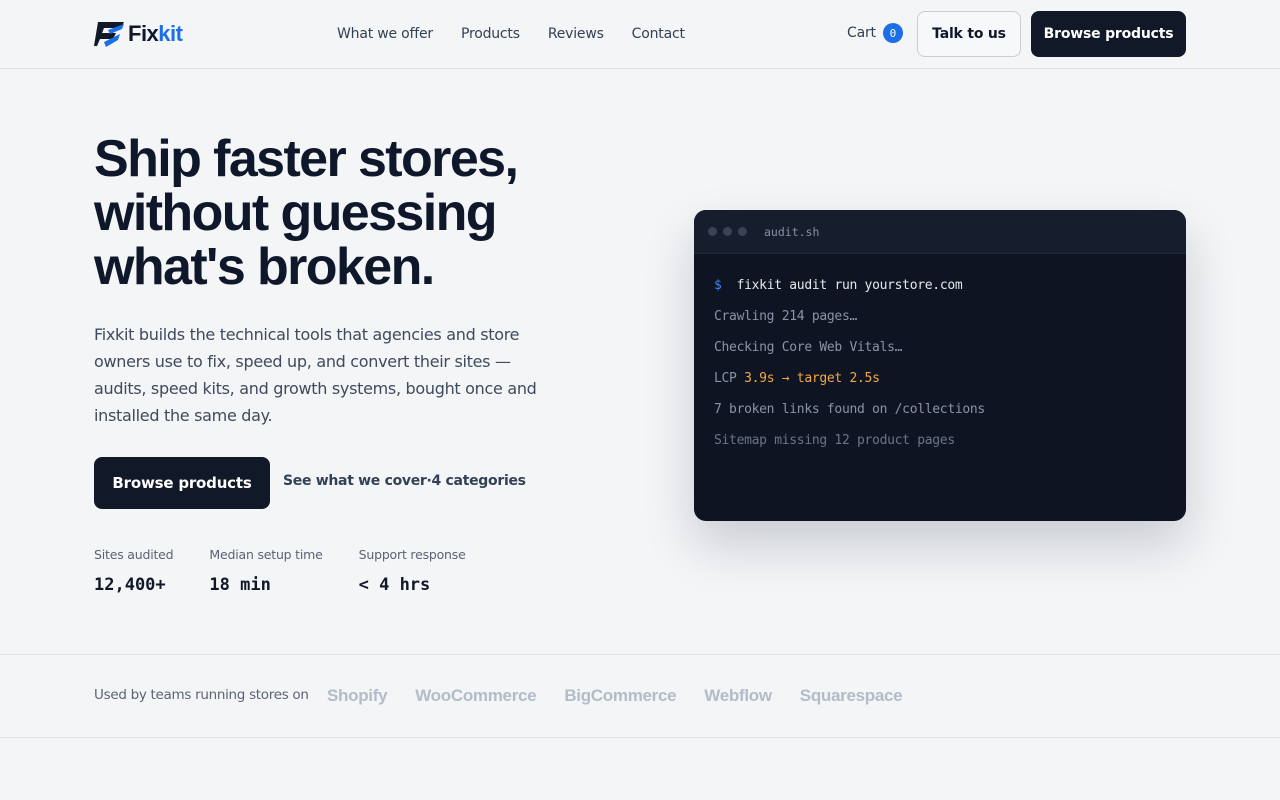 The width and height of the screenshot is (1280, 800). I want to click on terminal-line-sitemap: Sitemap missing 12 product pages, so click(834, 440).